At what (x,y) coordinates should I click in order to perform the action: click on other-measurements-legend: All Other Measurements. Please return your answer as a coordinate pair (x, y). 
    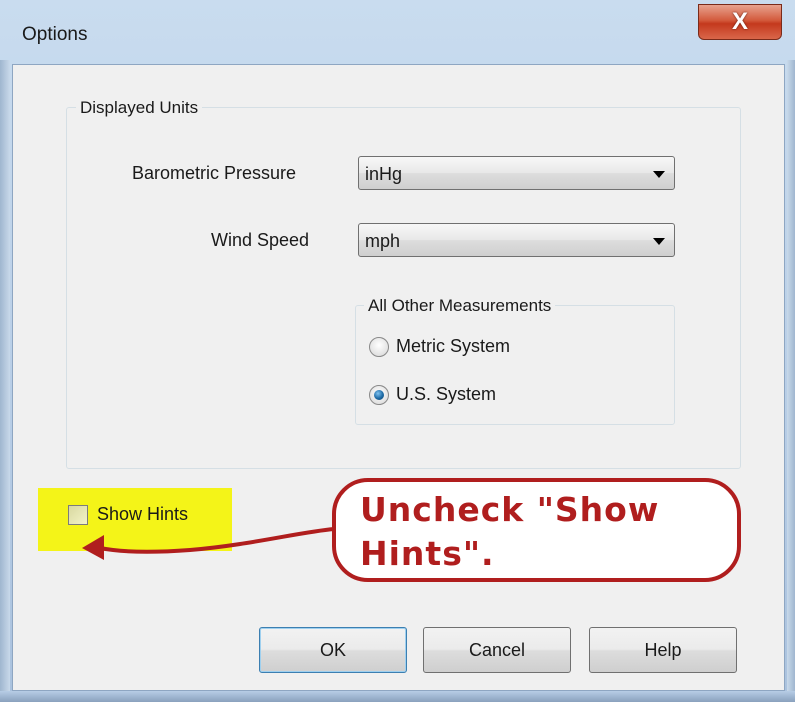
    Looking at the image, I should click on (460, 306).